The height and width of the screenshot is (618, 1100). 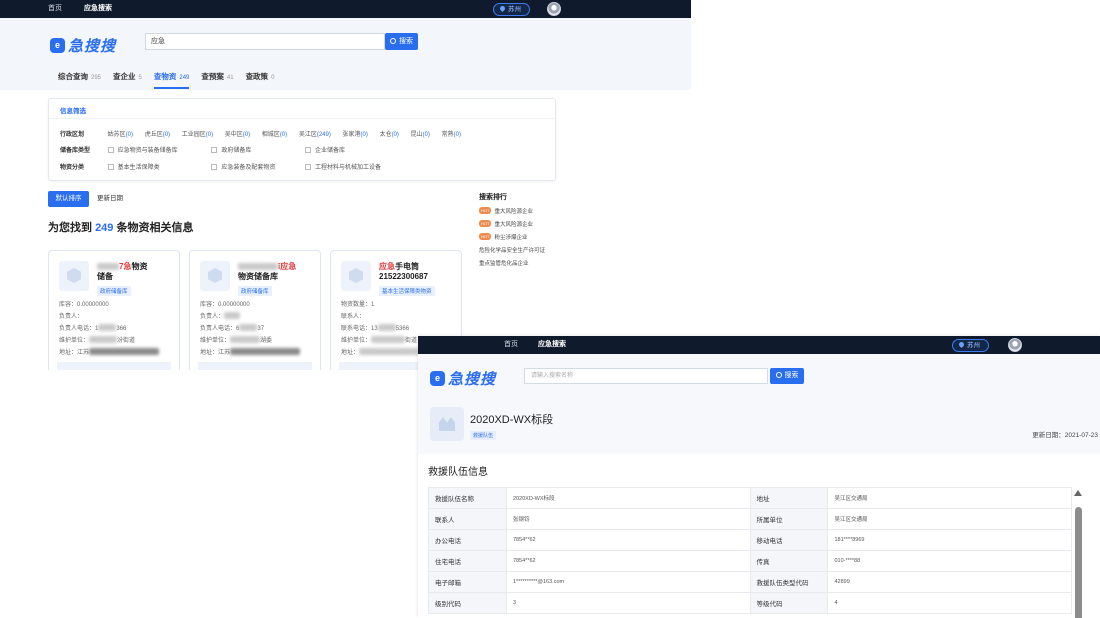 What do you see at coordinates (184, 78) in the screenshot?
I see `tab-count: 249` at bounding box center [184, 78].